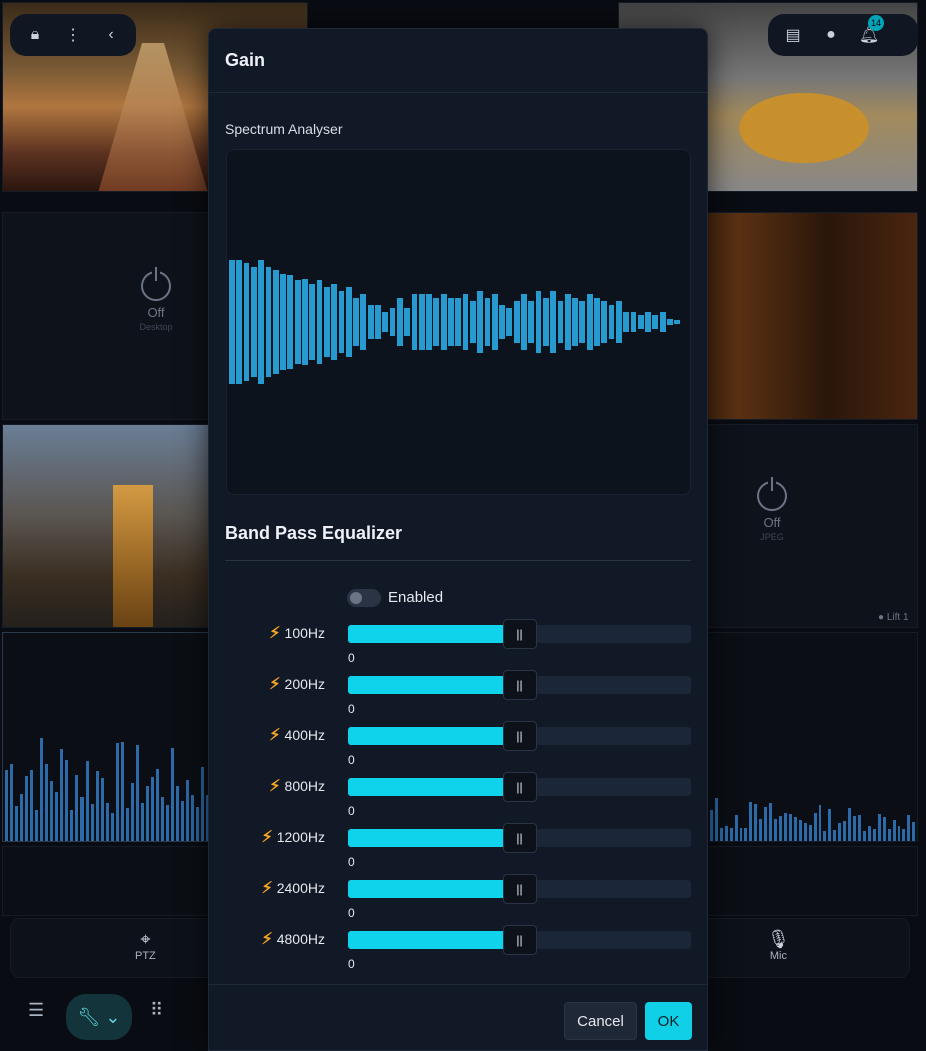 Image resolution: width=926 pixels, height=1051 pixels. I want to click on tile-name: Desktop, so click(156, 327).